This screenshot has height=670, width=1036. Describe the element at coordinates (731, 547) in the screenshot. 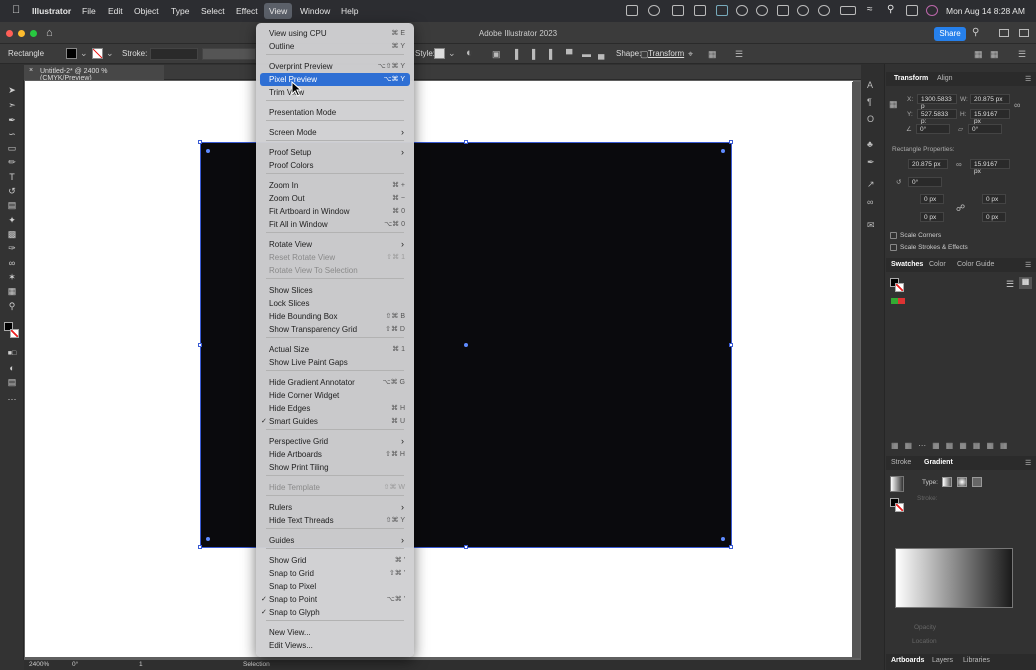

I see `handle-bottom-right` at that location.